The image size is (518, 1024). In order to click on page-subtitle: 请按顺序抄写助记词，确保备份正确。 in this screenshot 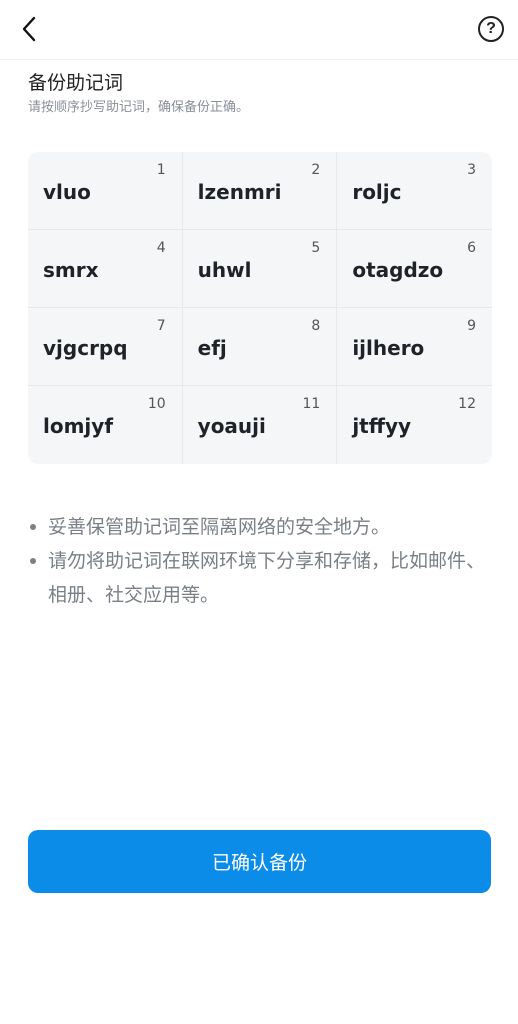, I will do `click(139, 107)`.